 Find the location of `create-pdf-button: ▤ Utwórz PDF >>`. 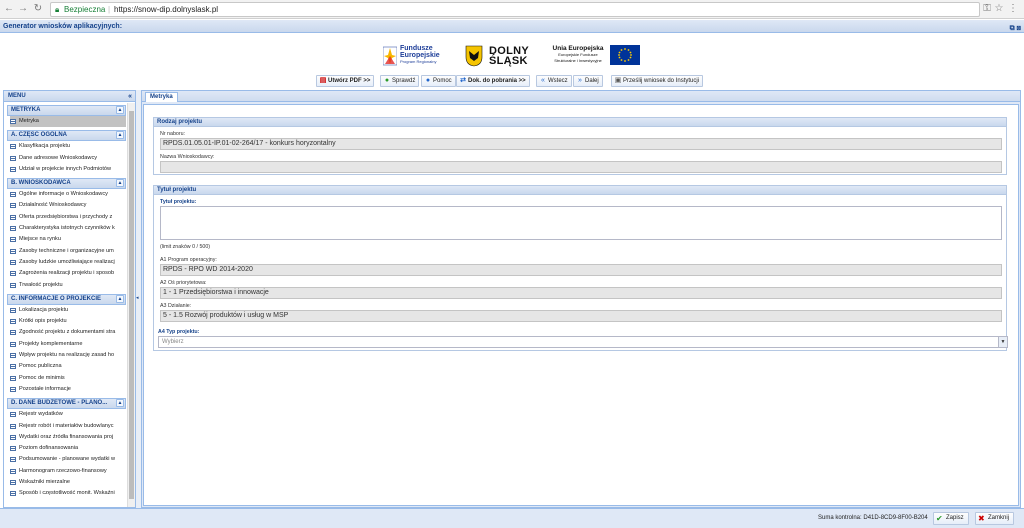

create-pdf-button: ▤ Utwórz PDF >> is located at coordinates (345, 81).